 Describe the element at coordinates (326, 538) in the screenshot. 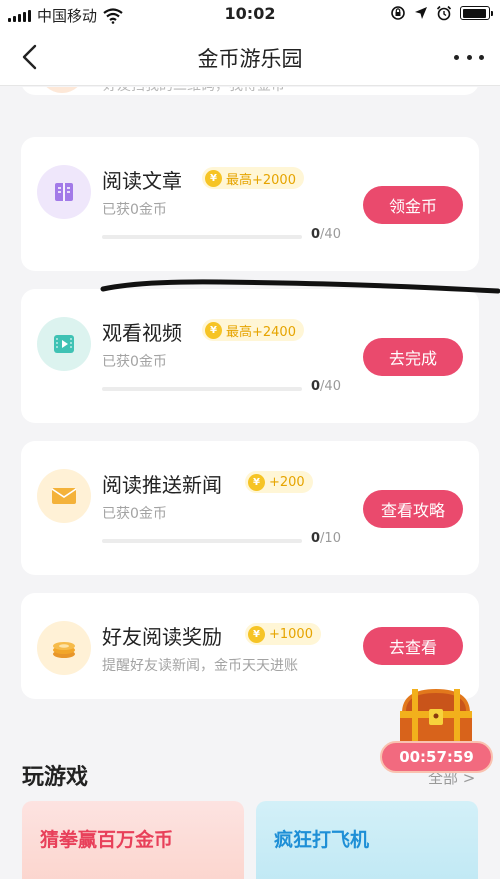

I see `progress-text: 0/10` at that location.